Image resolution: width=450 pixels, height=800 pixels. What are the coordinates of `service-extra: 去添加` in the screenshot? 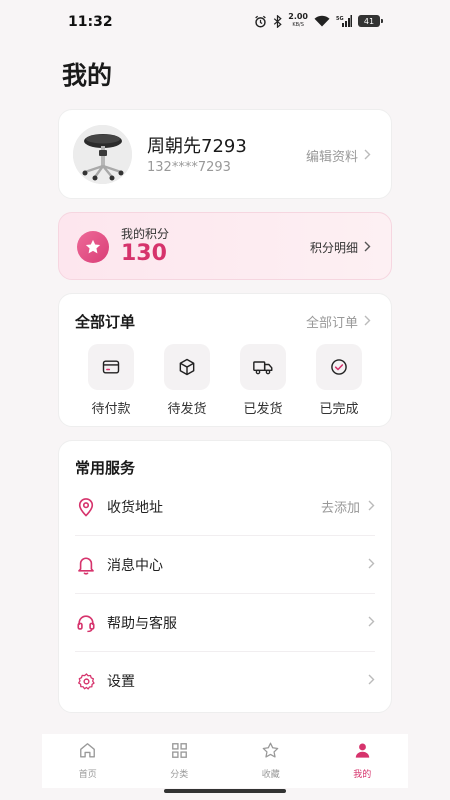 It's located at (340, 508).